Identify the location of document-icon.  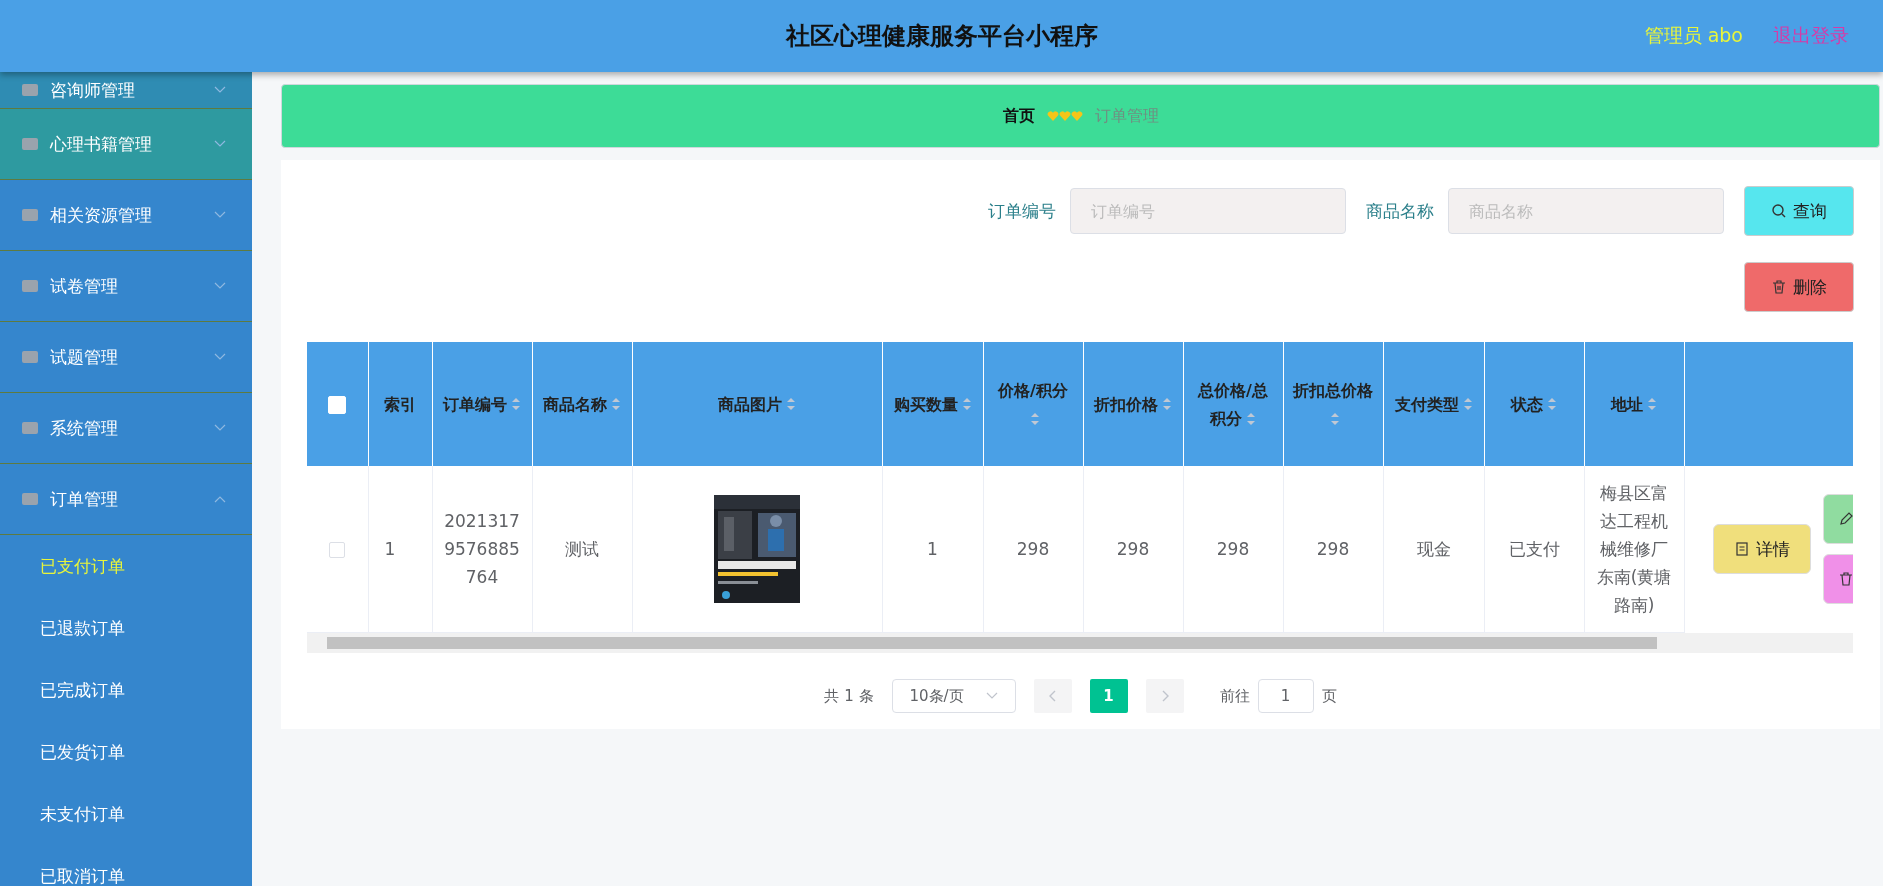
(1741, 549).